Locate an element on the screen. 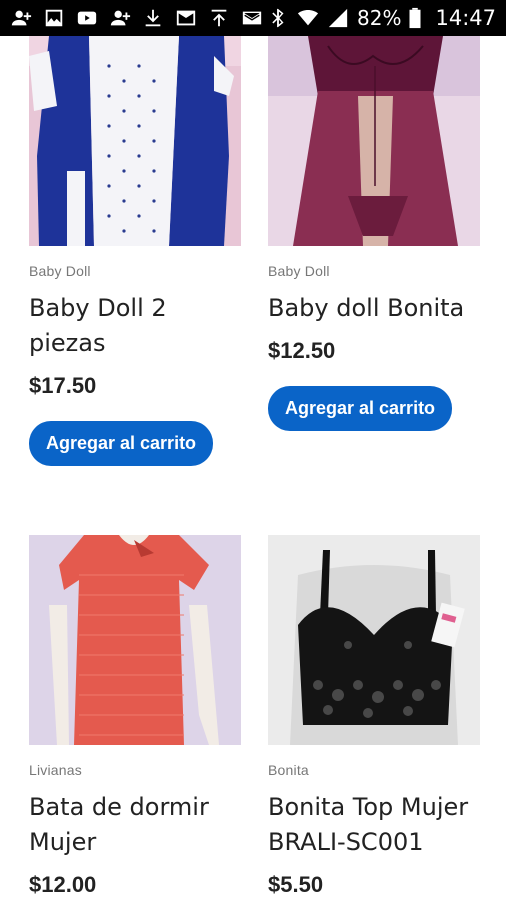 The height and width of the screenshot is (900, 506). product-name: Baby doll Bonita is located at coordinates (374, 308).